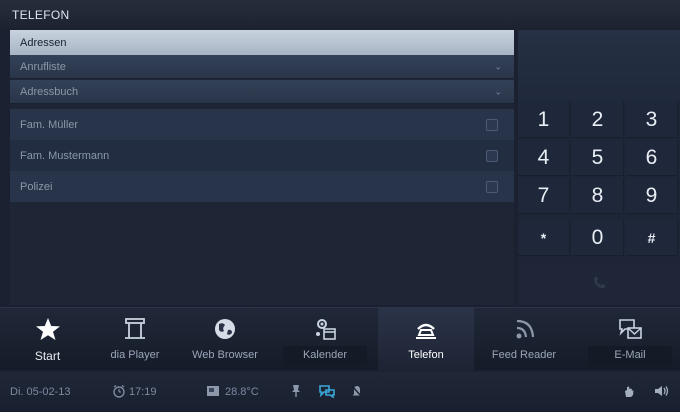 Image resolution: width=680 pixels, height=412 pixels. I want to click on dock-item-telefon: Telefon, so click(426, 339).